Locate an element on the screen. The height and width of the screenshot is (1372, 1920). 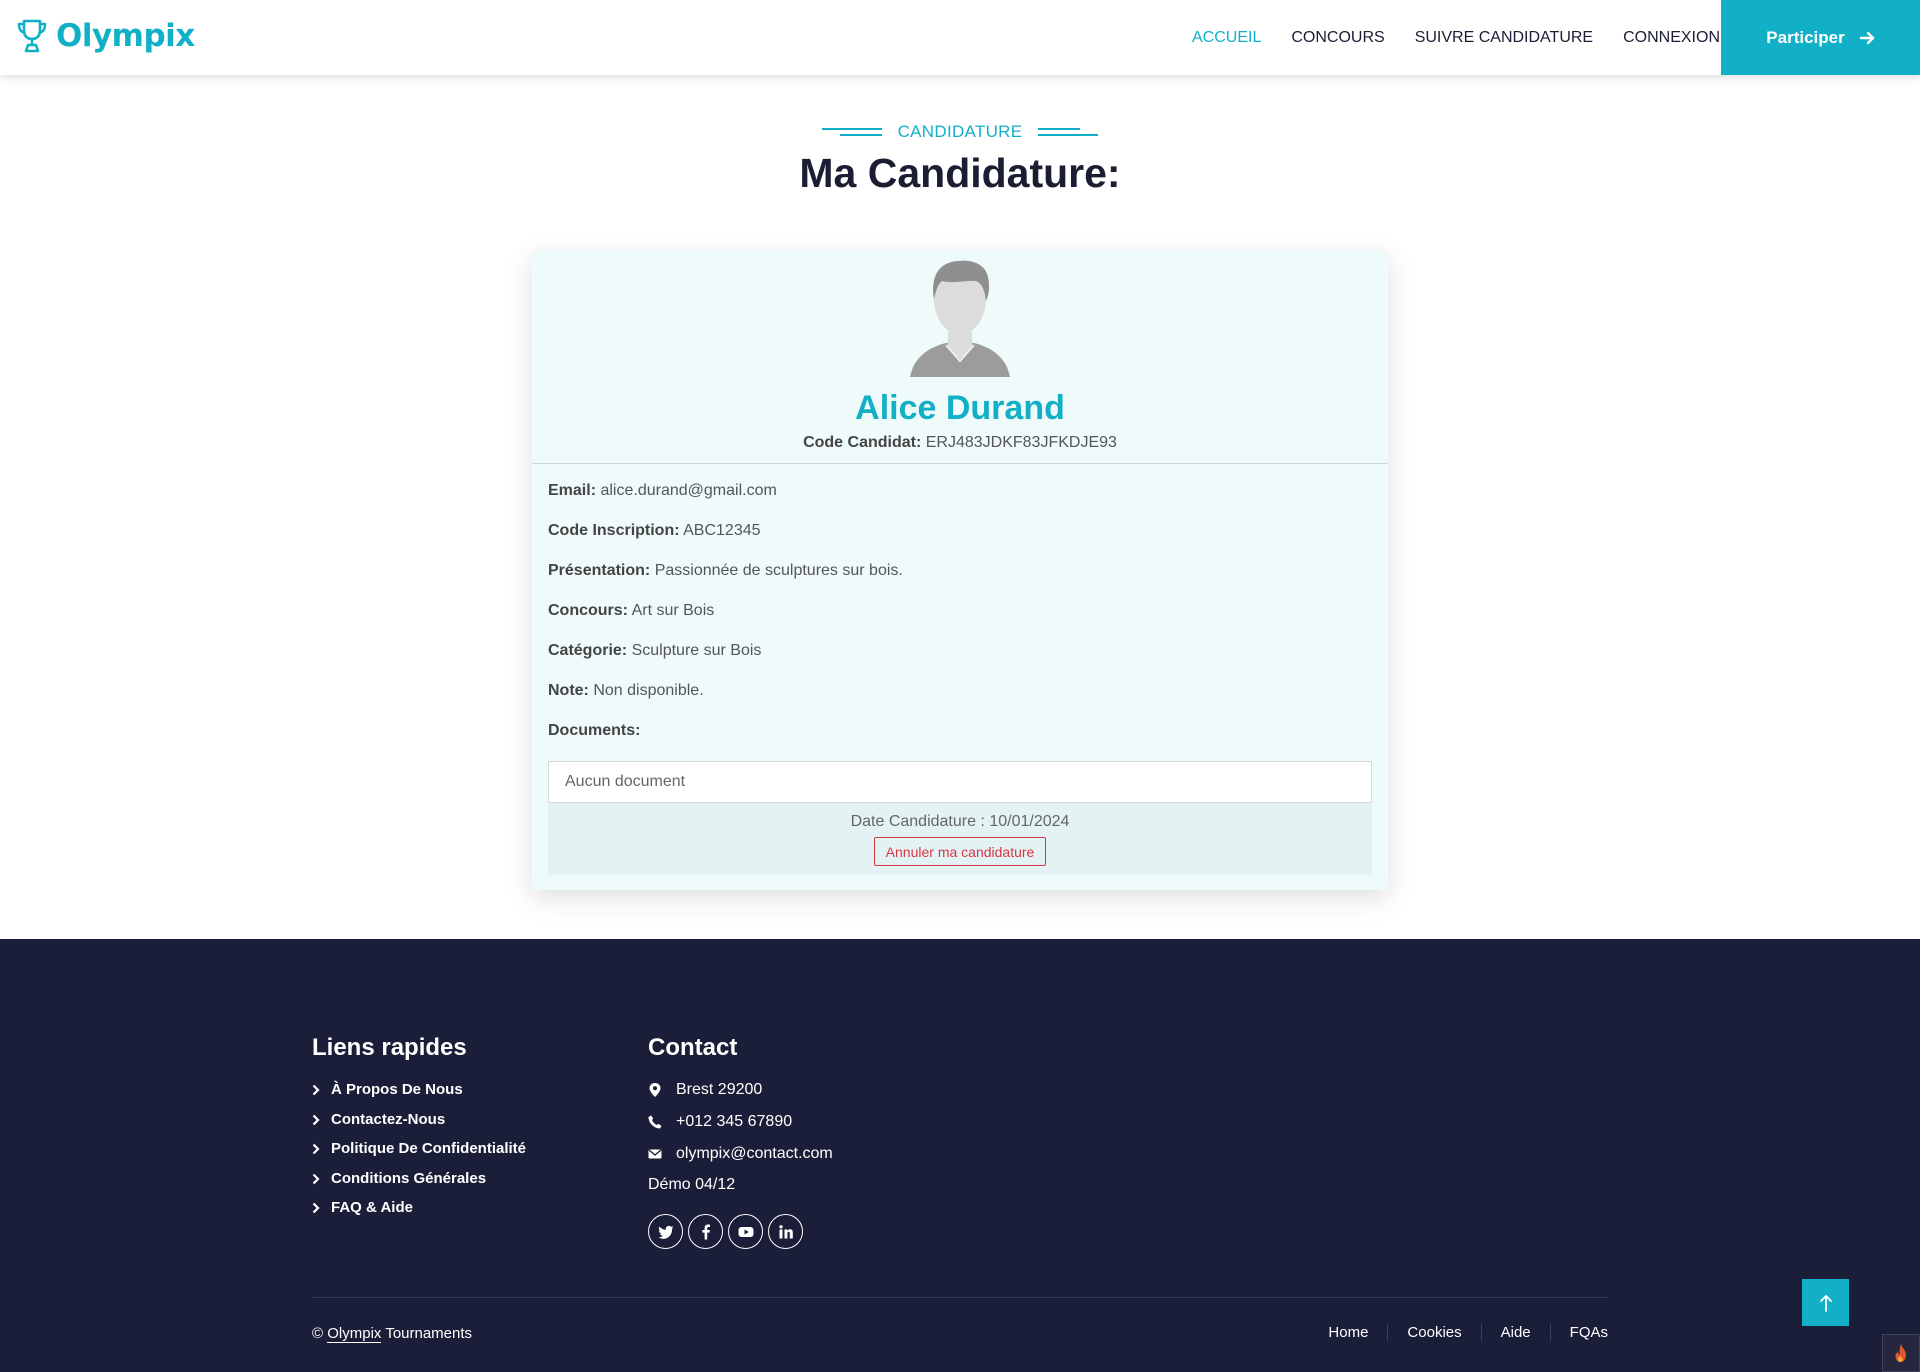
demo-text: Démo 04/12 is located at coordinates (692, 1184).